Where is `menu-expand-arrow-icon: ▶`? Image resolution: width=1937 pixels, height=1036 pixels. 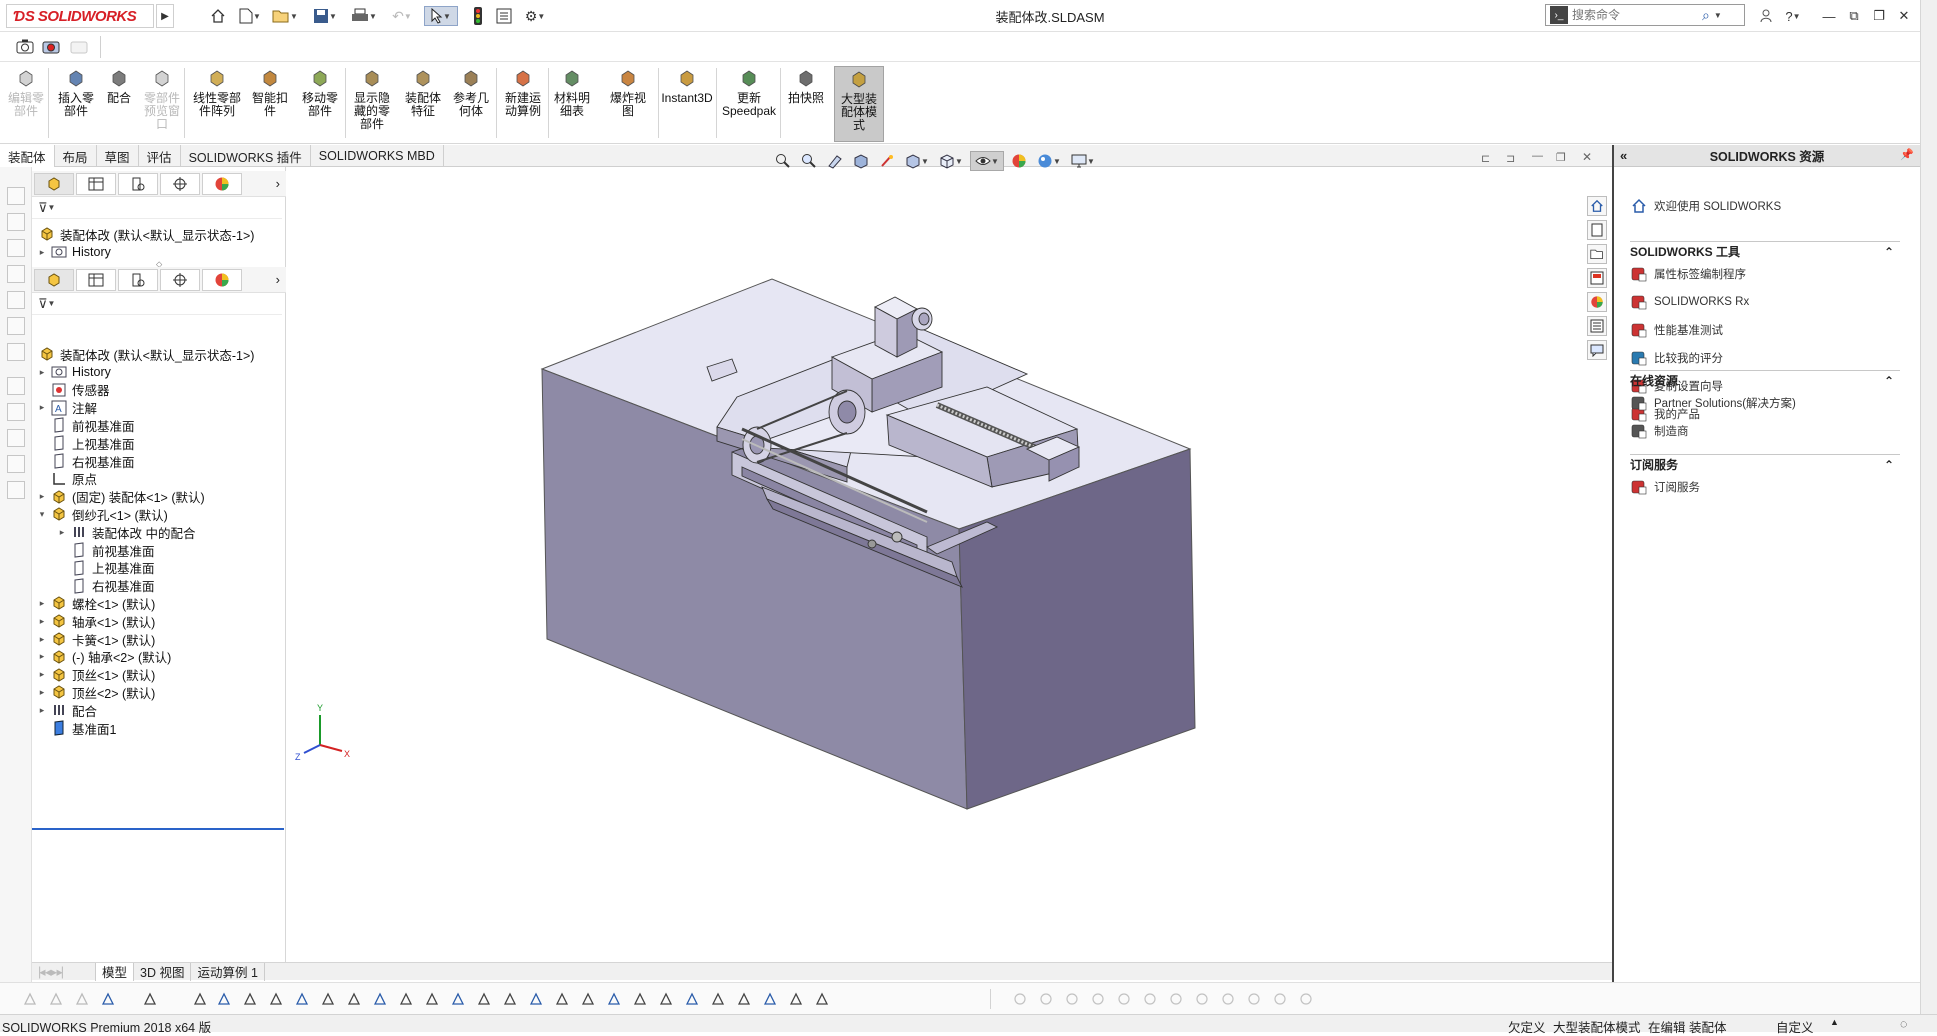
menu-expand-arrow-icon: ▶ is located at coordinates (165, 16).